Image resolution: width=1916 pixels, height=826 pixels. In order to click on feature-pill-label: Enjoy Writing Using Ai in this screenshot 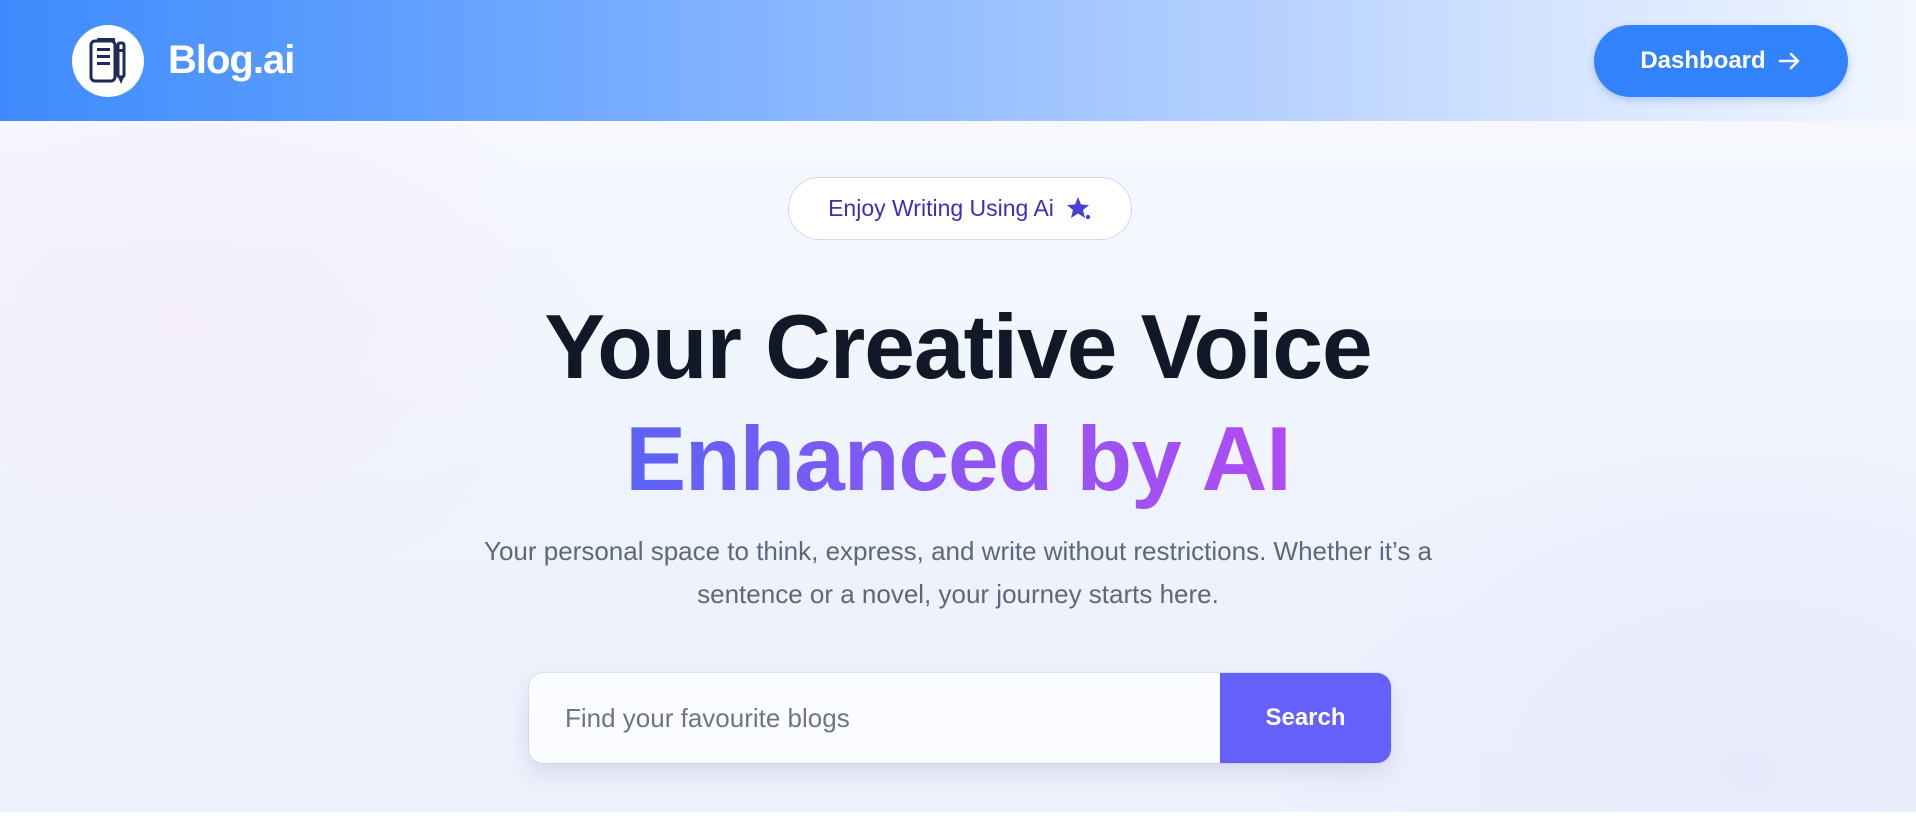, I will do `click(941, 208)`.